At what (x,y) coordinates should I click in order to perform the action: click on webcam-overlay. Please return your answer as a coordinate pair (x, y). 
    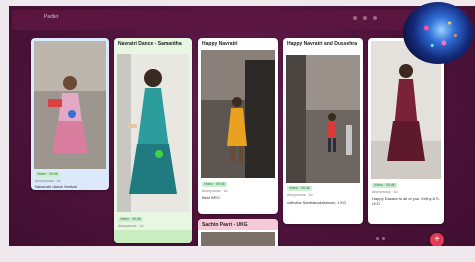
    Looking at the image, I should click on (438, 33).